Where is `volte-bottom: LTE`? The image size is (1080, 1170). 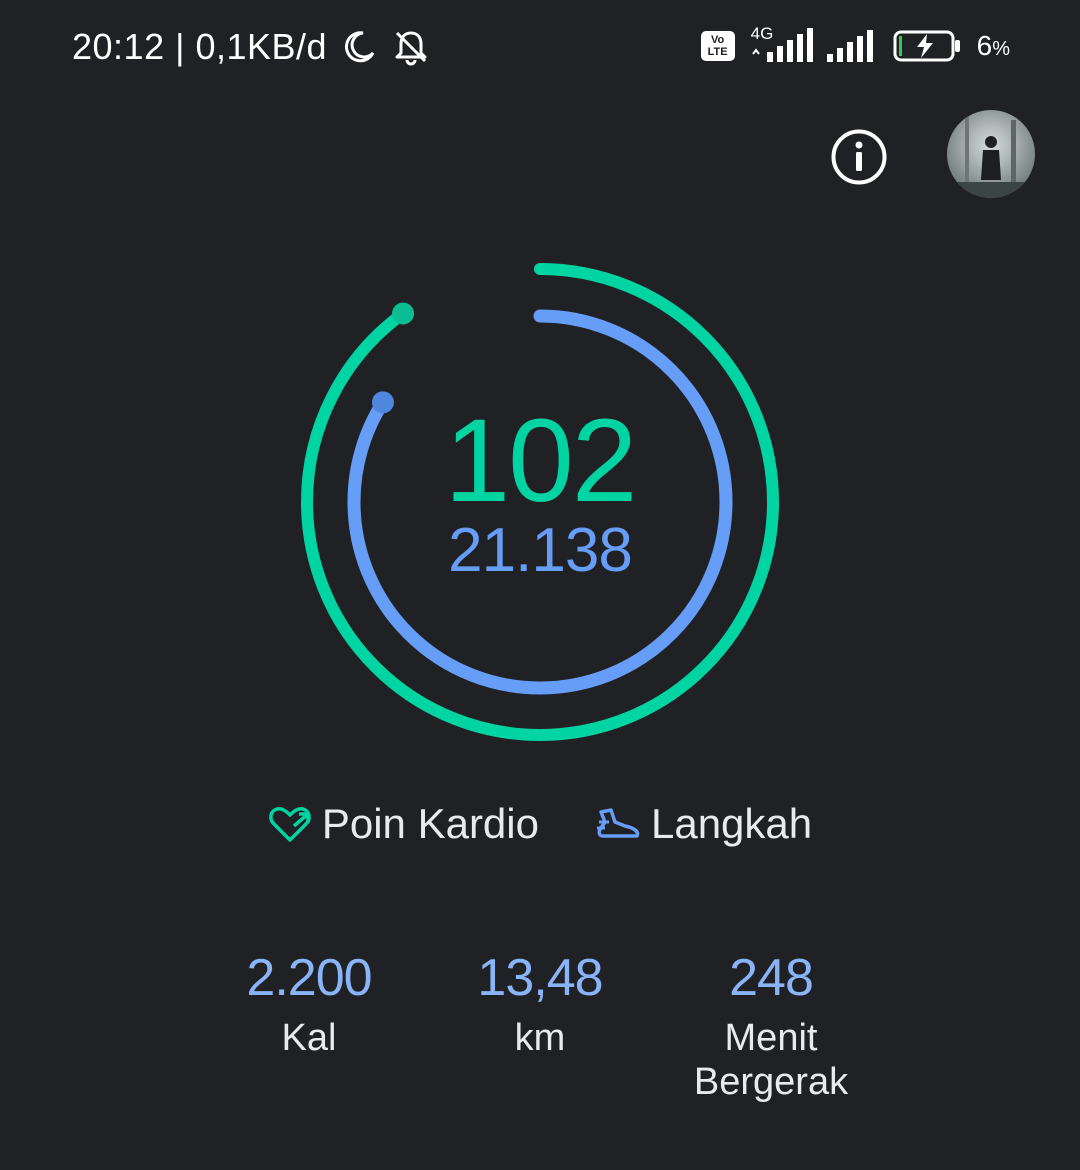 volte-bottom: LTE is located at coordinates (717, 52).